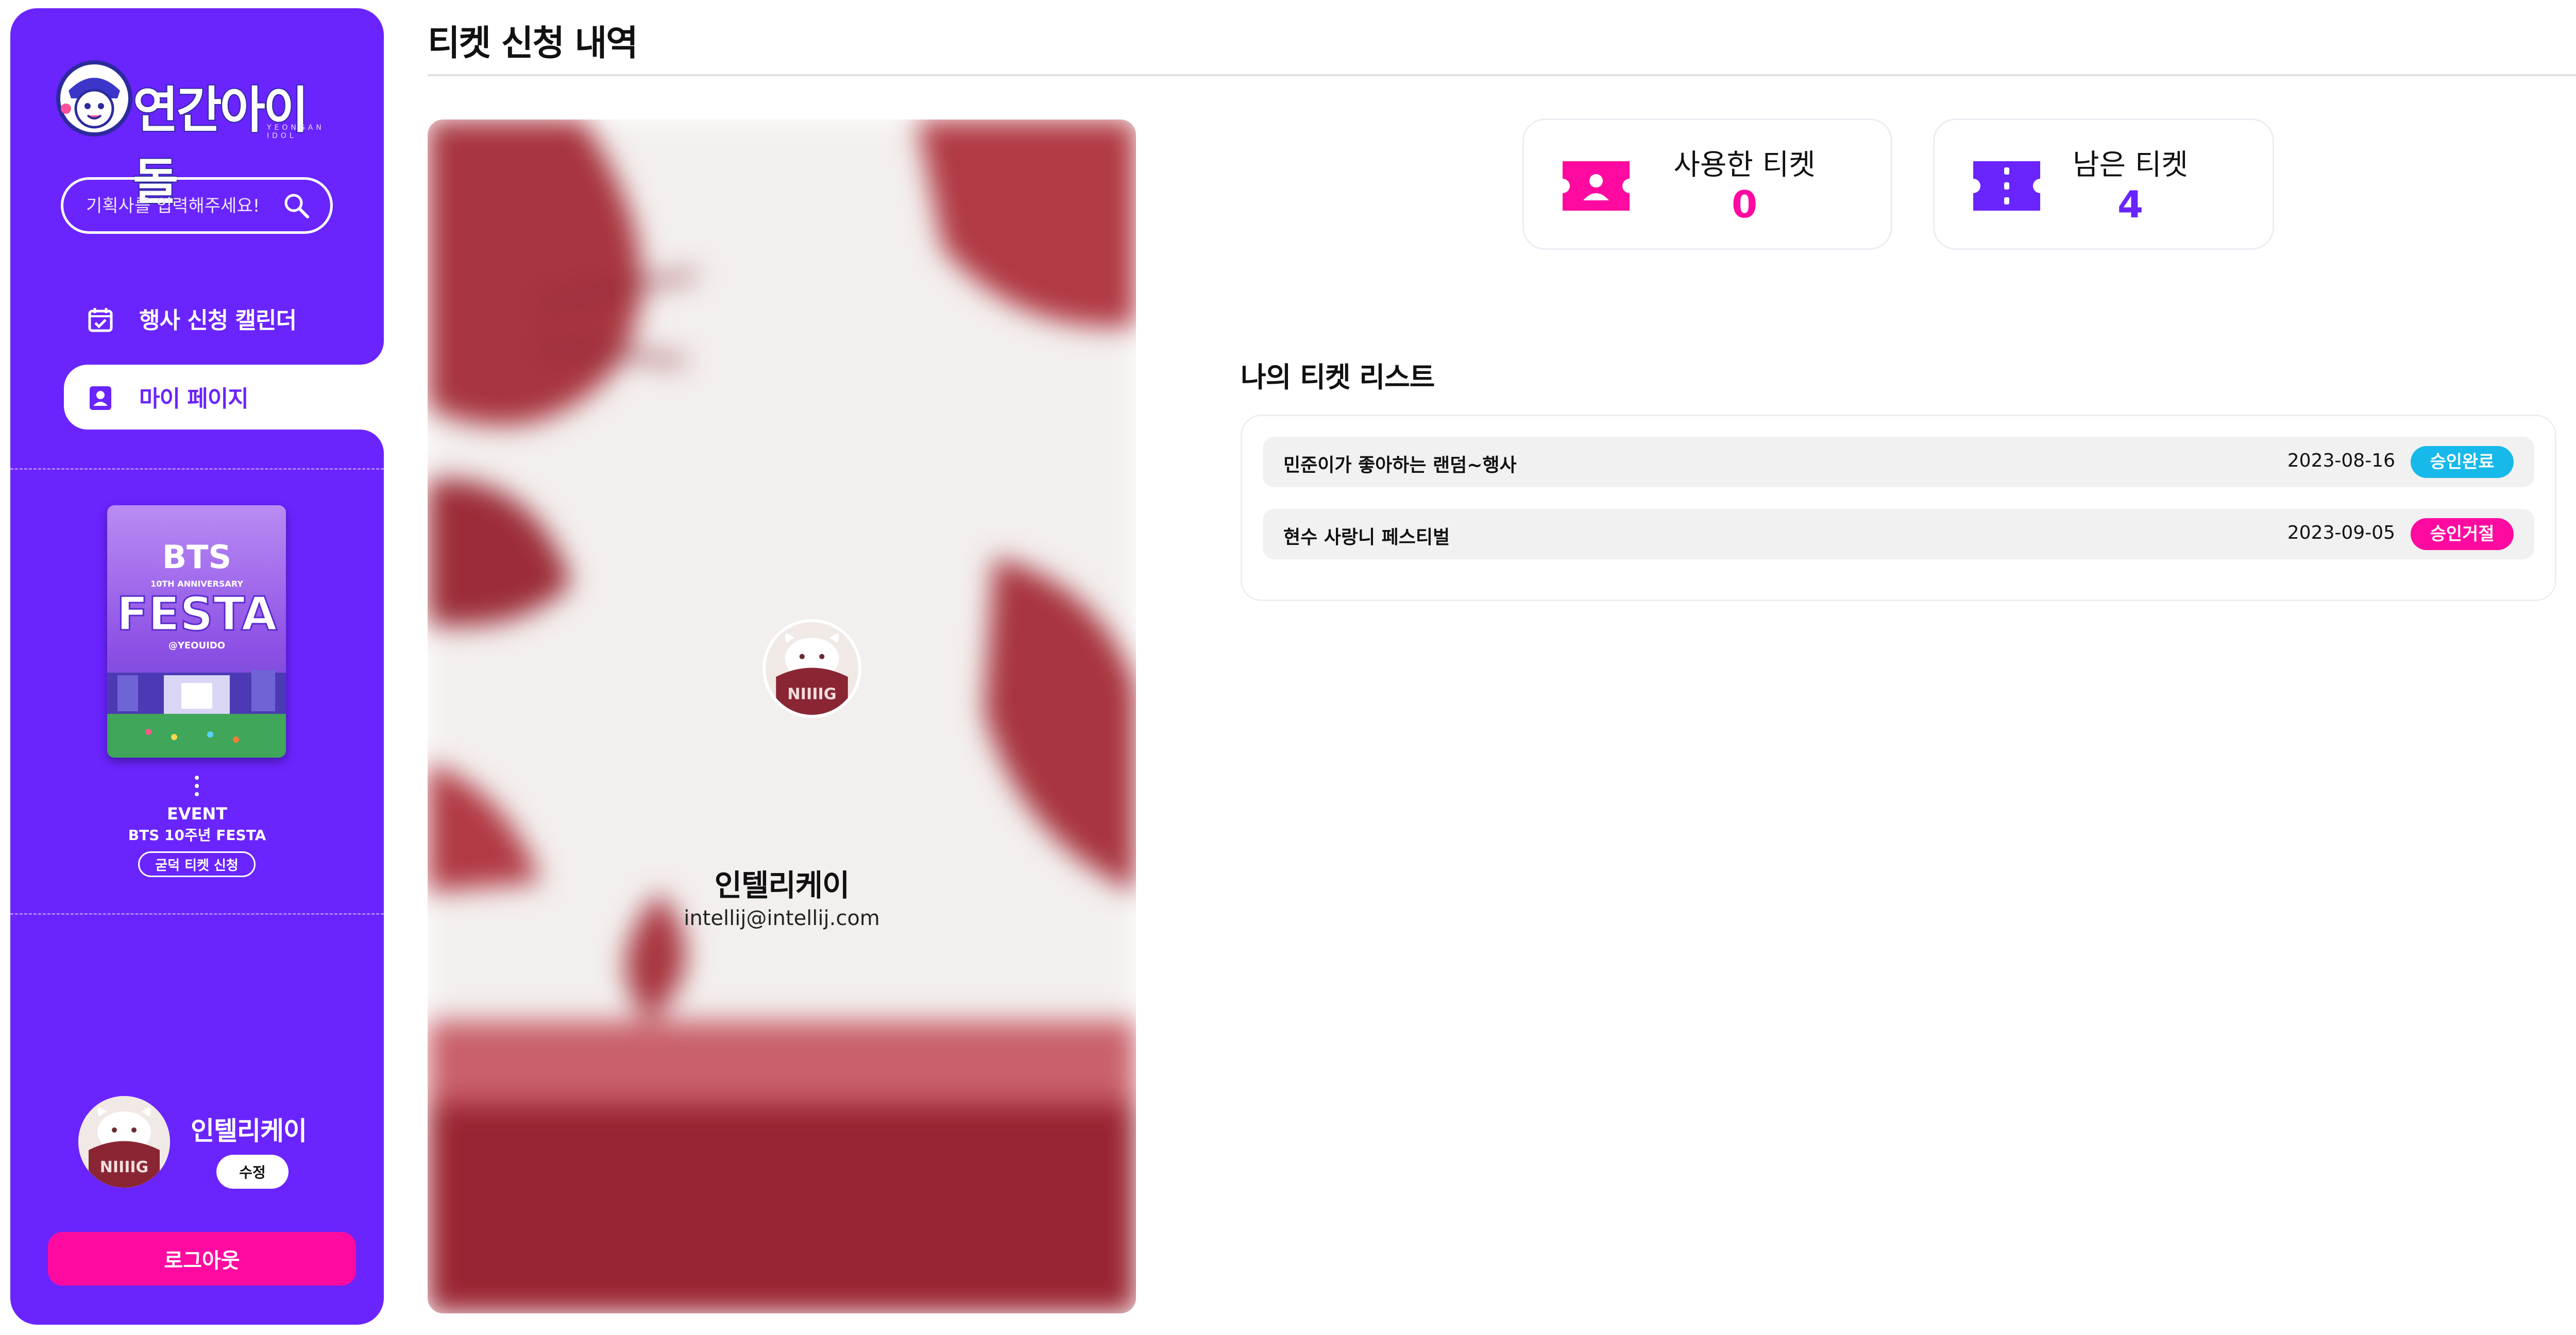 This screenshot has width=2576, height=1335. I want to click on remaining-tickets-value: 4, so click(2130, 204).